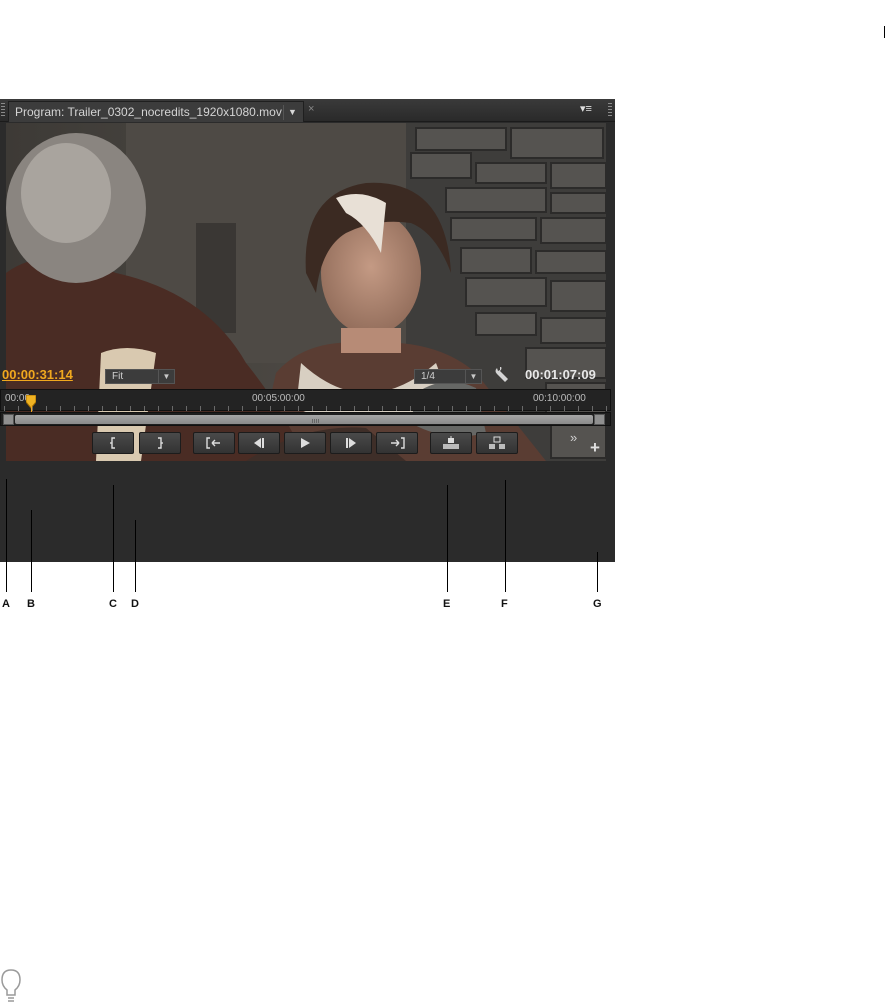 The width and height of the screenshot is (893, 1006). What do you see at coordinates (8, 419) in the screenshot?
I see `zoom-bar-left-handle` at bounding box center [8, 419].